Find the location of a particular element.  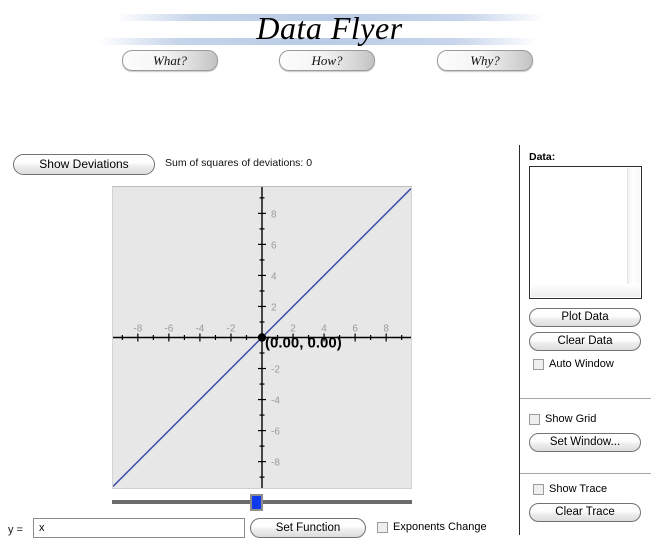

parameter-slider is located at coordinates (262, 502).